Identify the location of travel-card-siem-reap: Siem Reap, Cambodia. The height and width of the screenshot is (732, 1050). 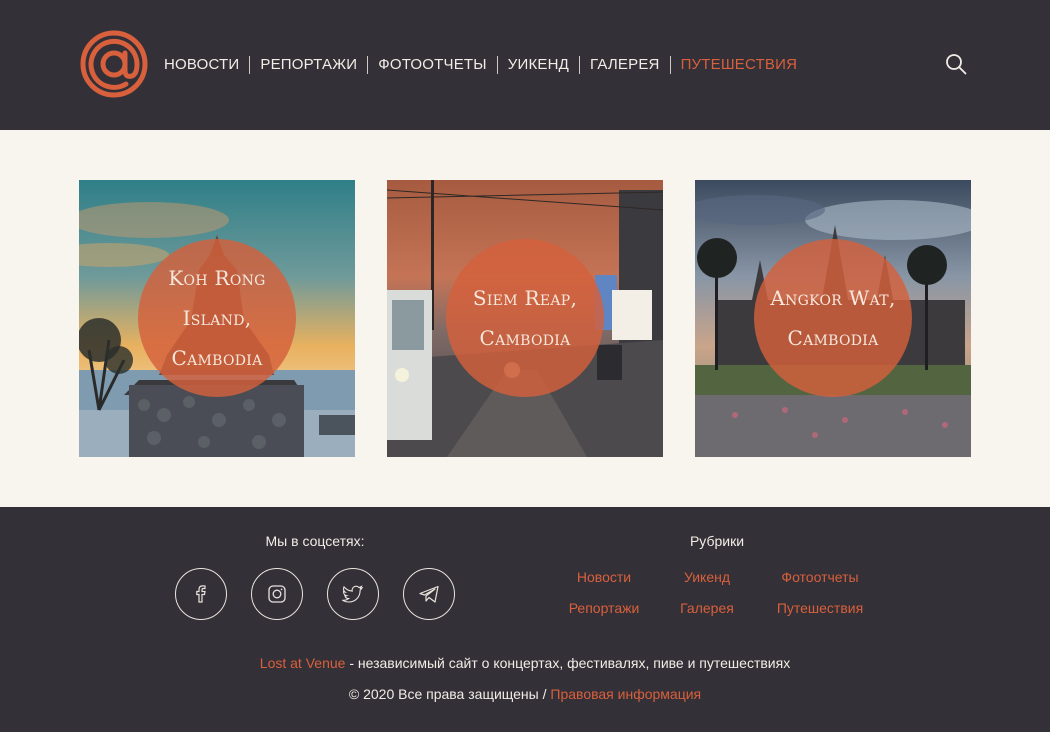
(525, 318).